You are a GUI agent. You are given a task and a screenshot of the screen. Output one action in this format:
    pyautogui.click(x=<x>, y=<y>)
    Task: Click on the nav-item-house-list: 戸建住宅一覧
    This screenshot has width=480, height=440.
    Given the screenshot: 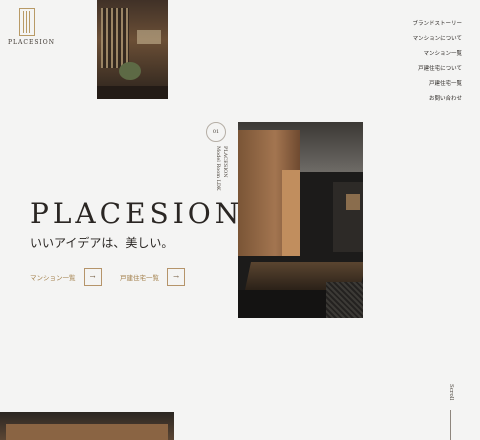 What is the action you would take?
    pyautogui.click(x=437, y=84)
    